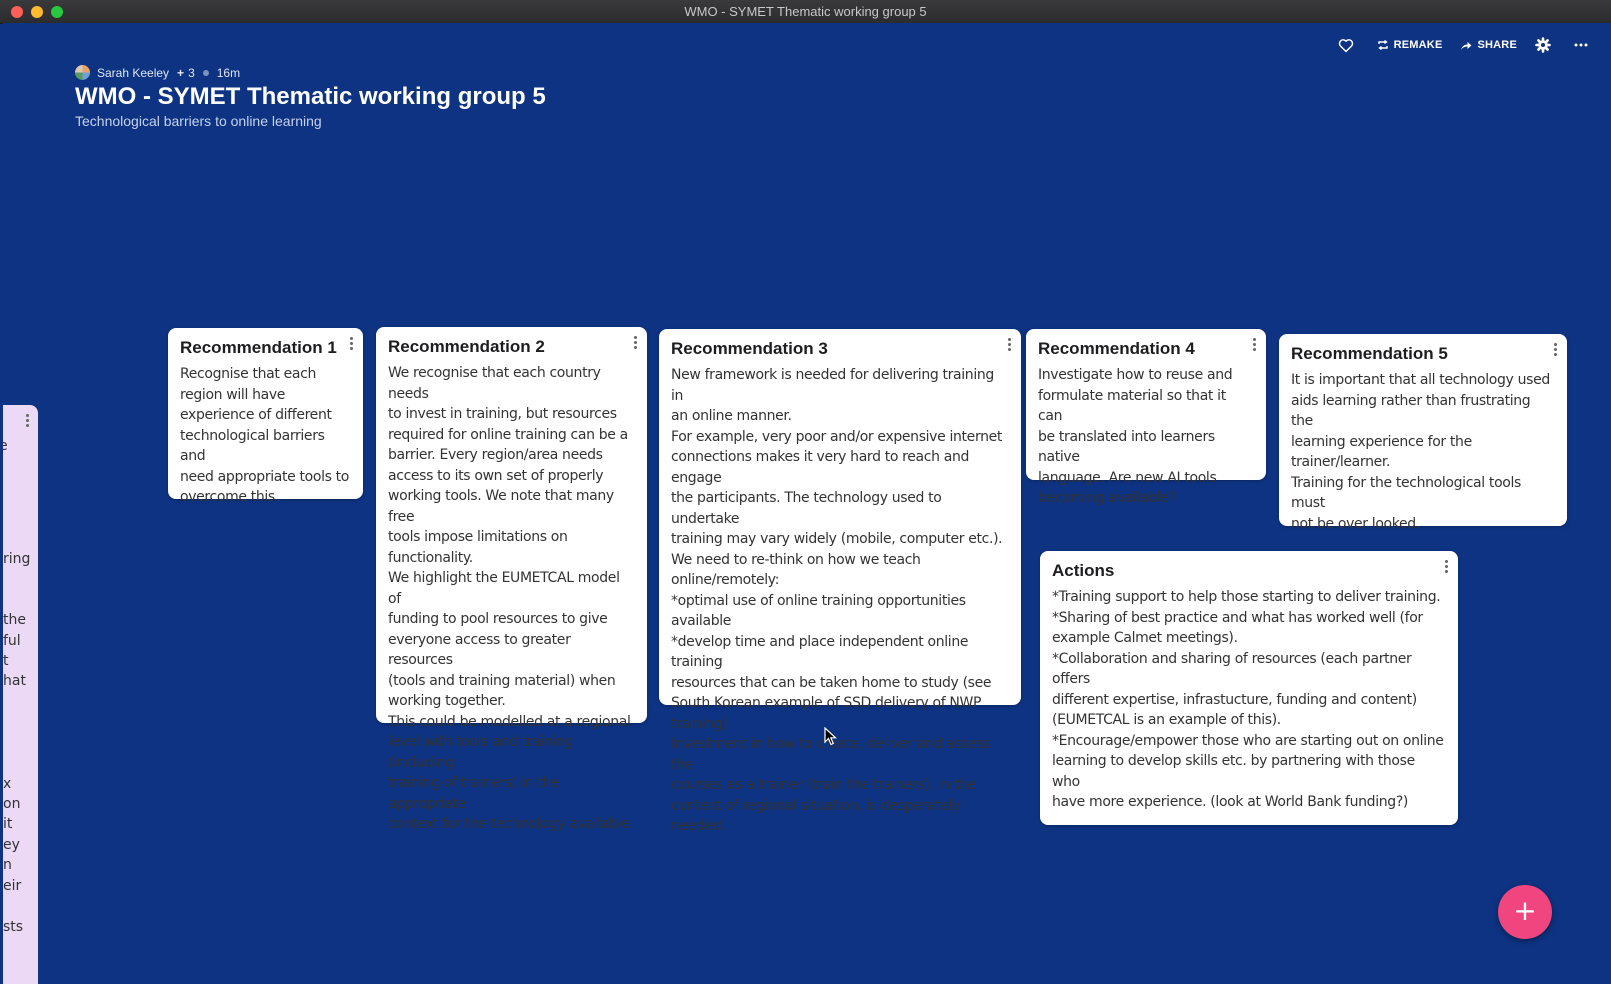  I want to click on more-options-button, so click(1583, 45).